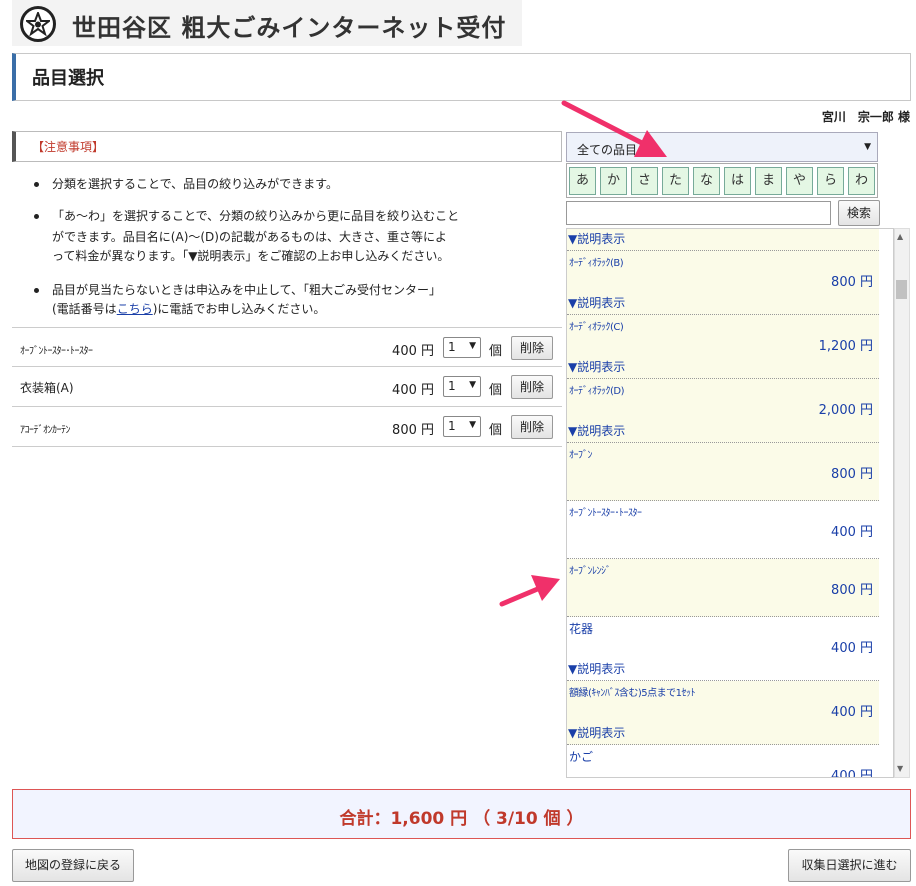  Describe the element at coordinates (68, 147) in the screenshot. I see `notes-heading-label: 【注意事項】` at that location.